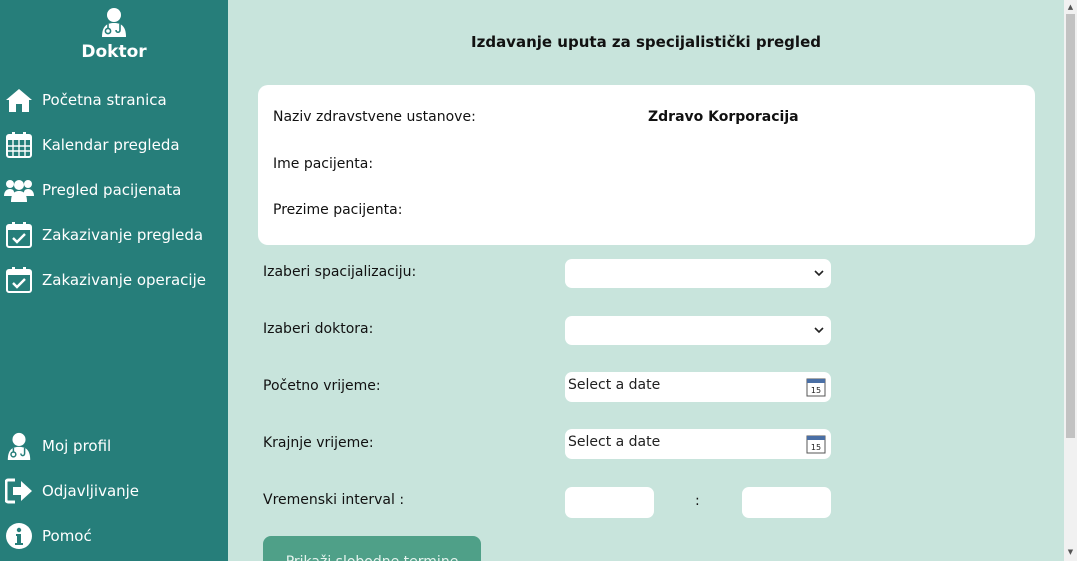  Describe the element at coordinates (698, 387) in the screenshot. I see `start-date-picker: Select a date 15` at that location.